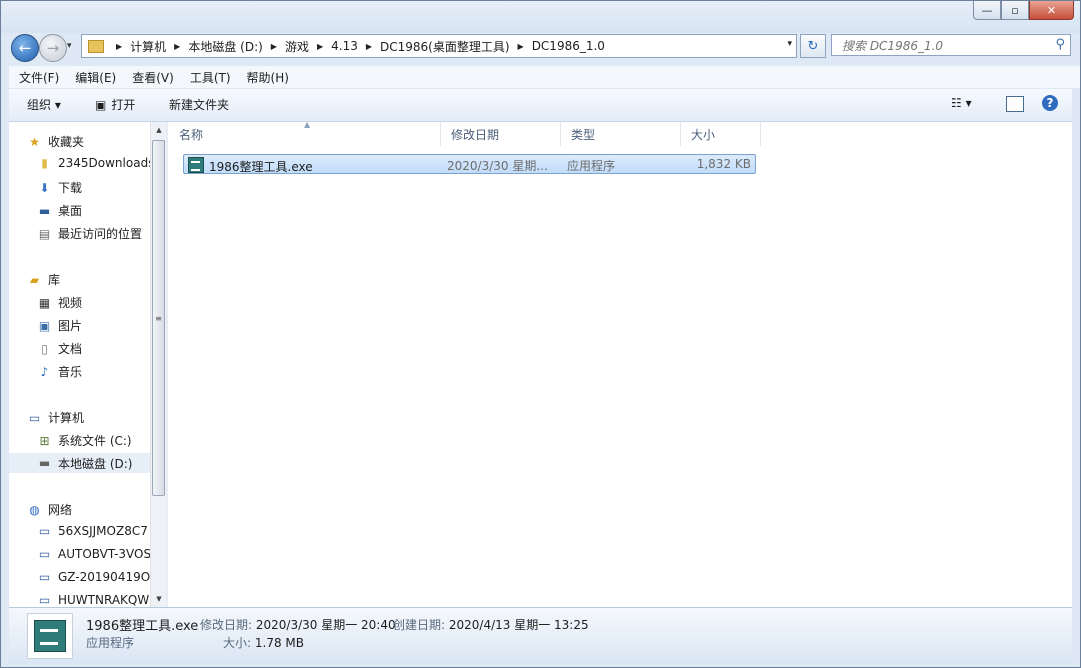  What do you see at coordinates (279, 643) in the screenshot?
I see `details-value: 1.78 MB` at bounding box center [279, 643].